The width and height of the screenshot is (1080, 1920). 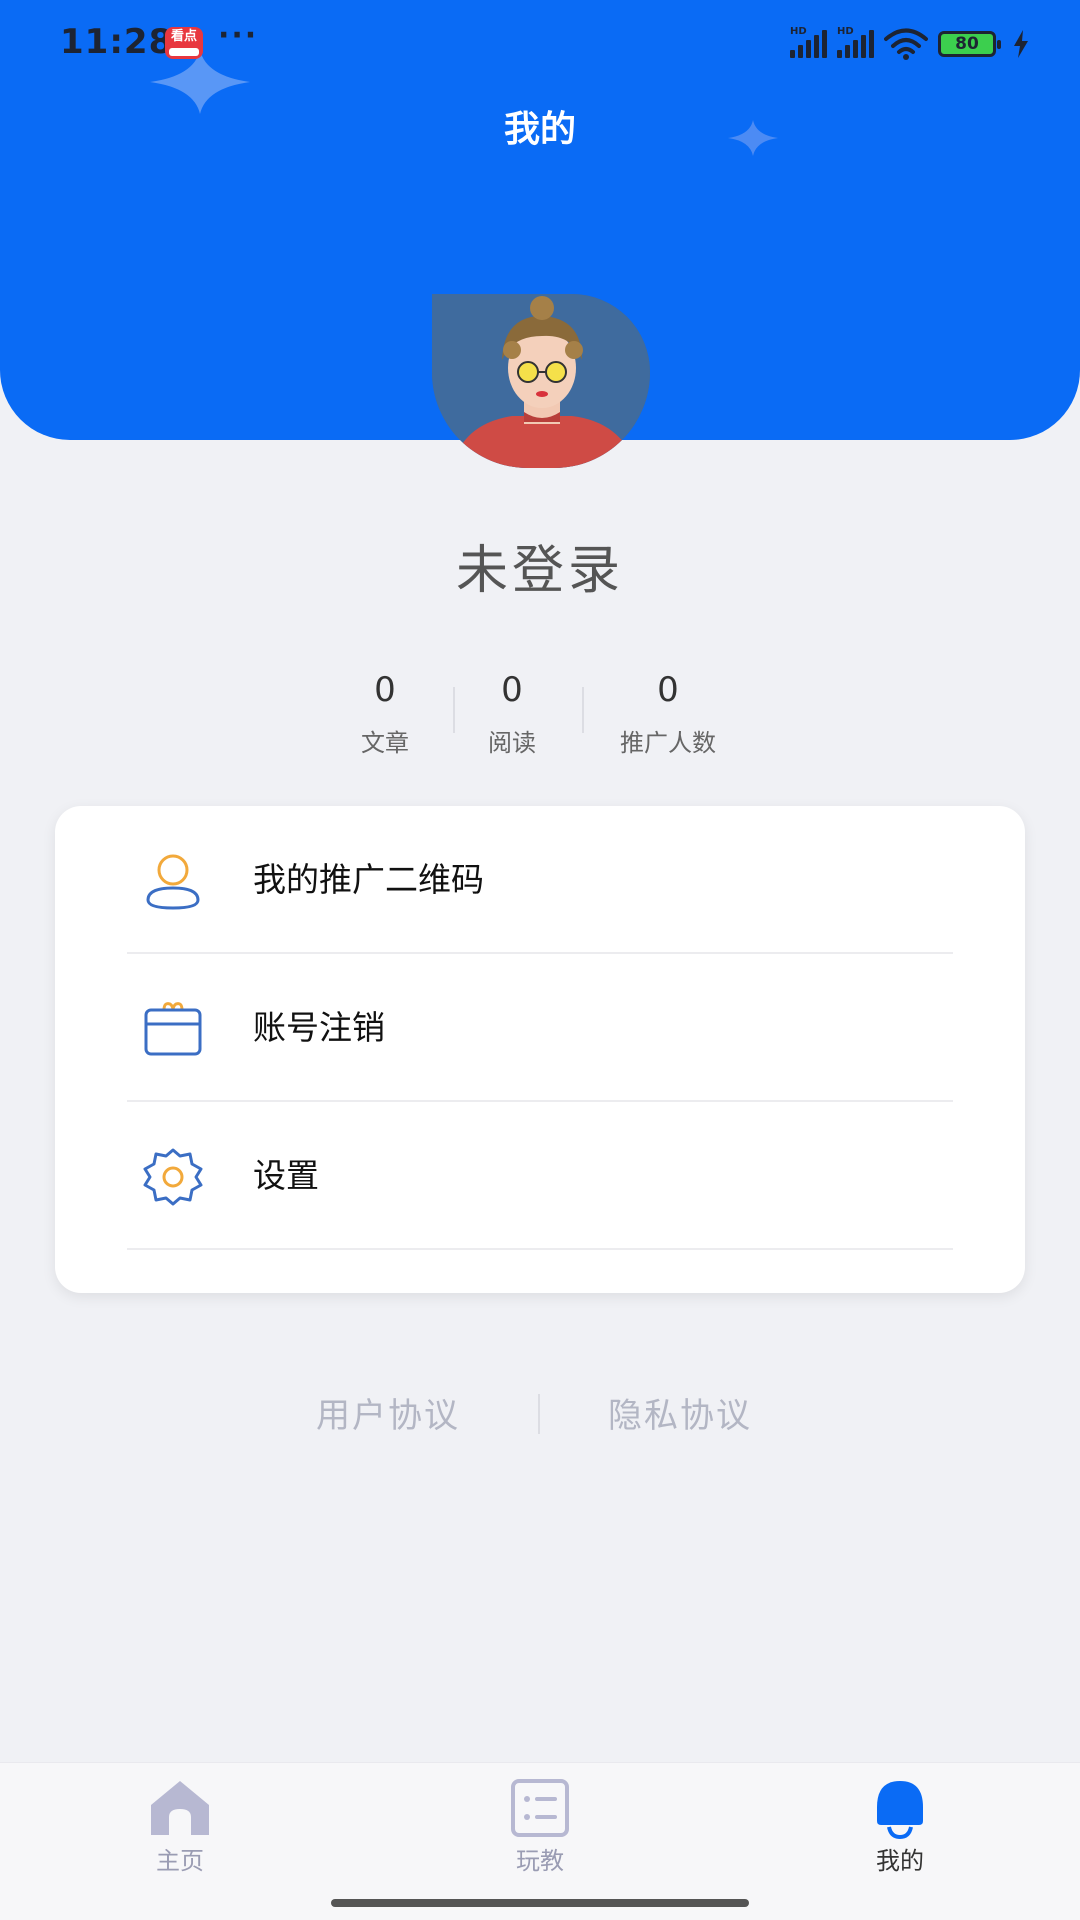 What do you see at coordinates (540, 565) in the screenshot?
I see `login-status-nickname: 未登录` at bounding box center [540, 565].